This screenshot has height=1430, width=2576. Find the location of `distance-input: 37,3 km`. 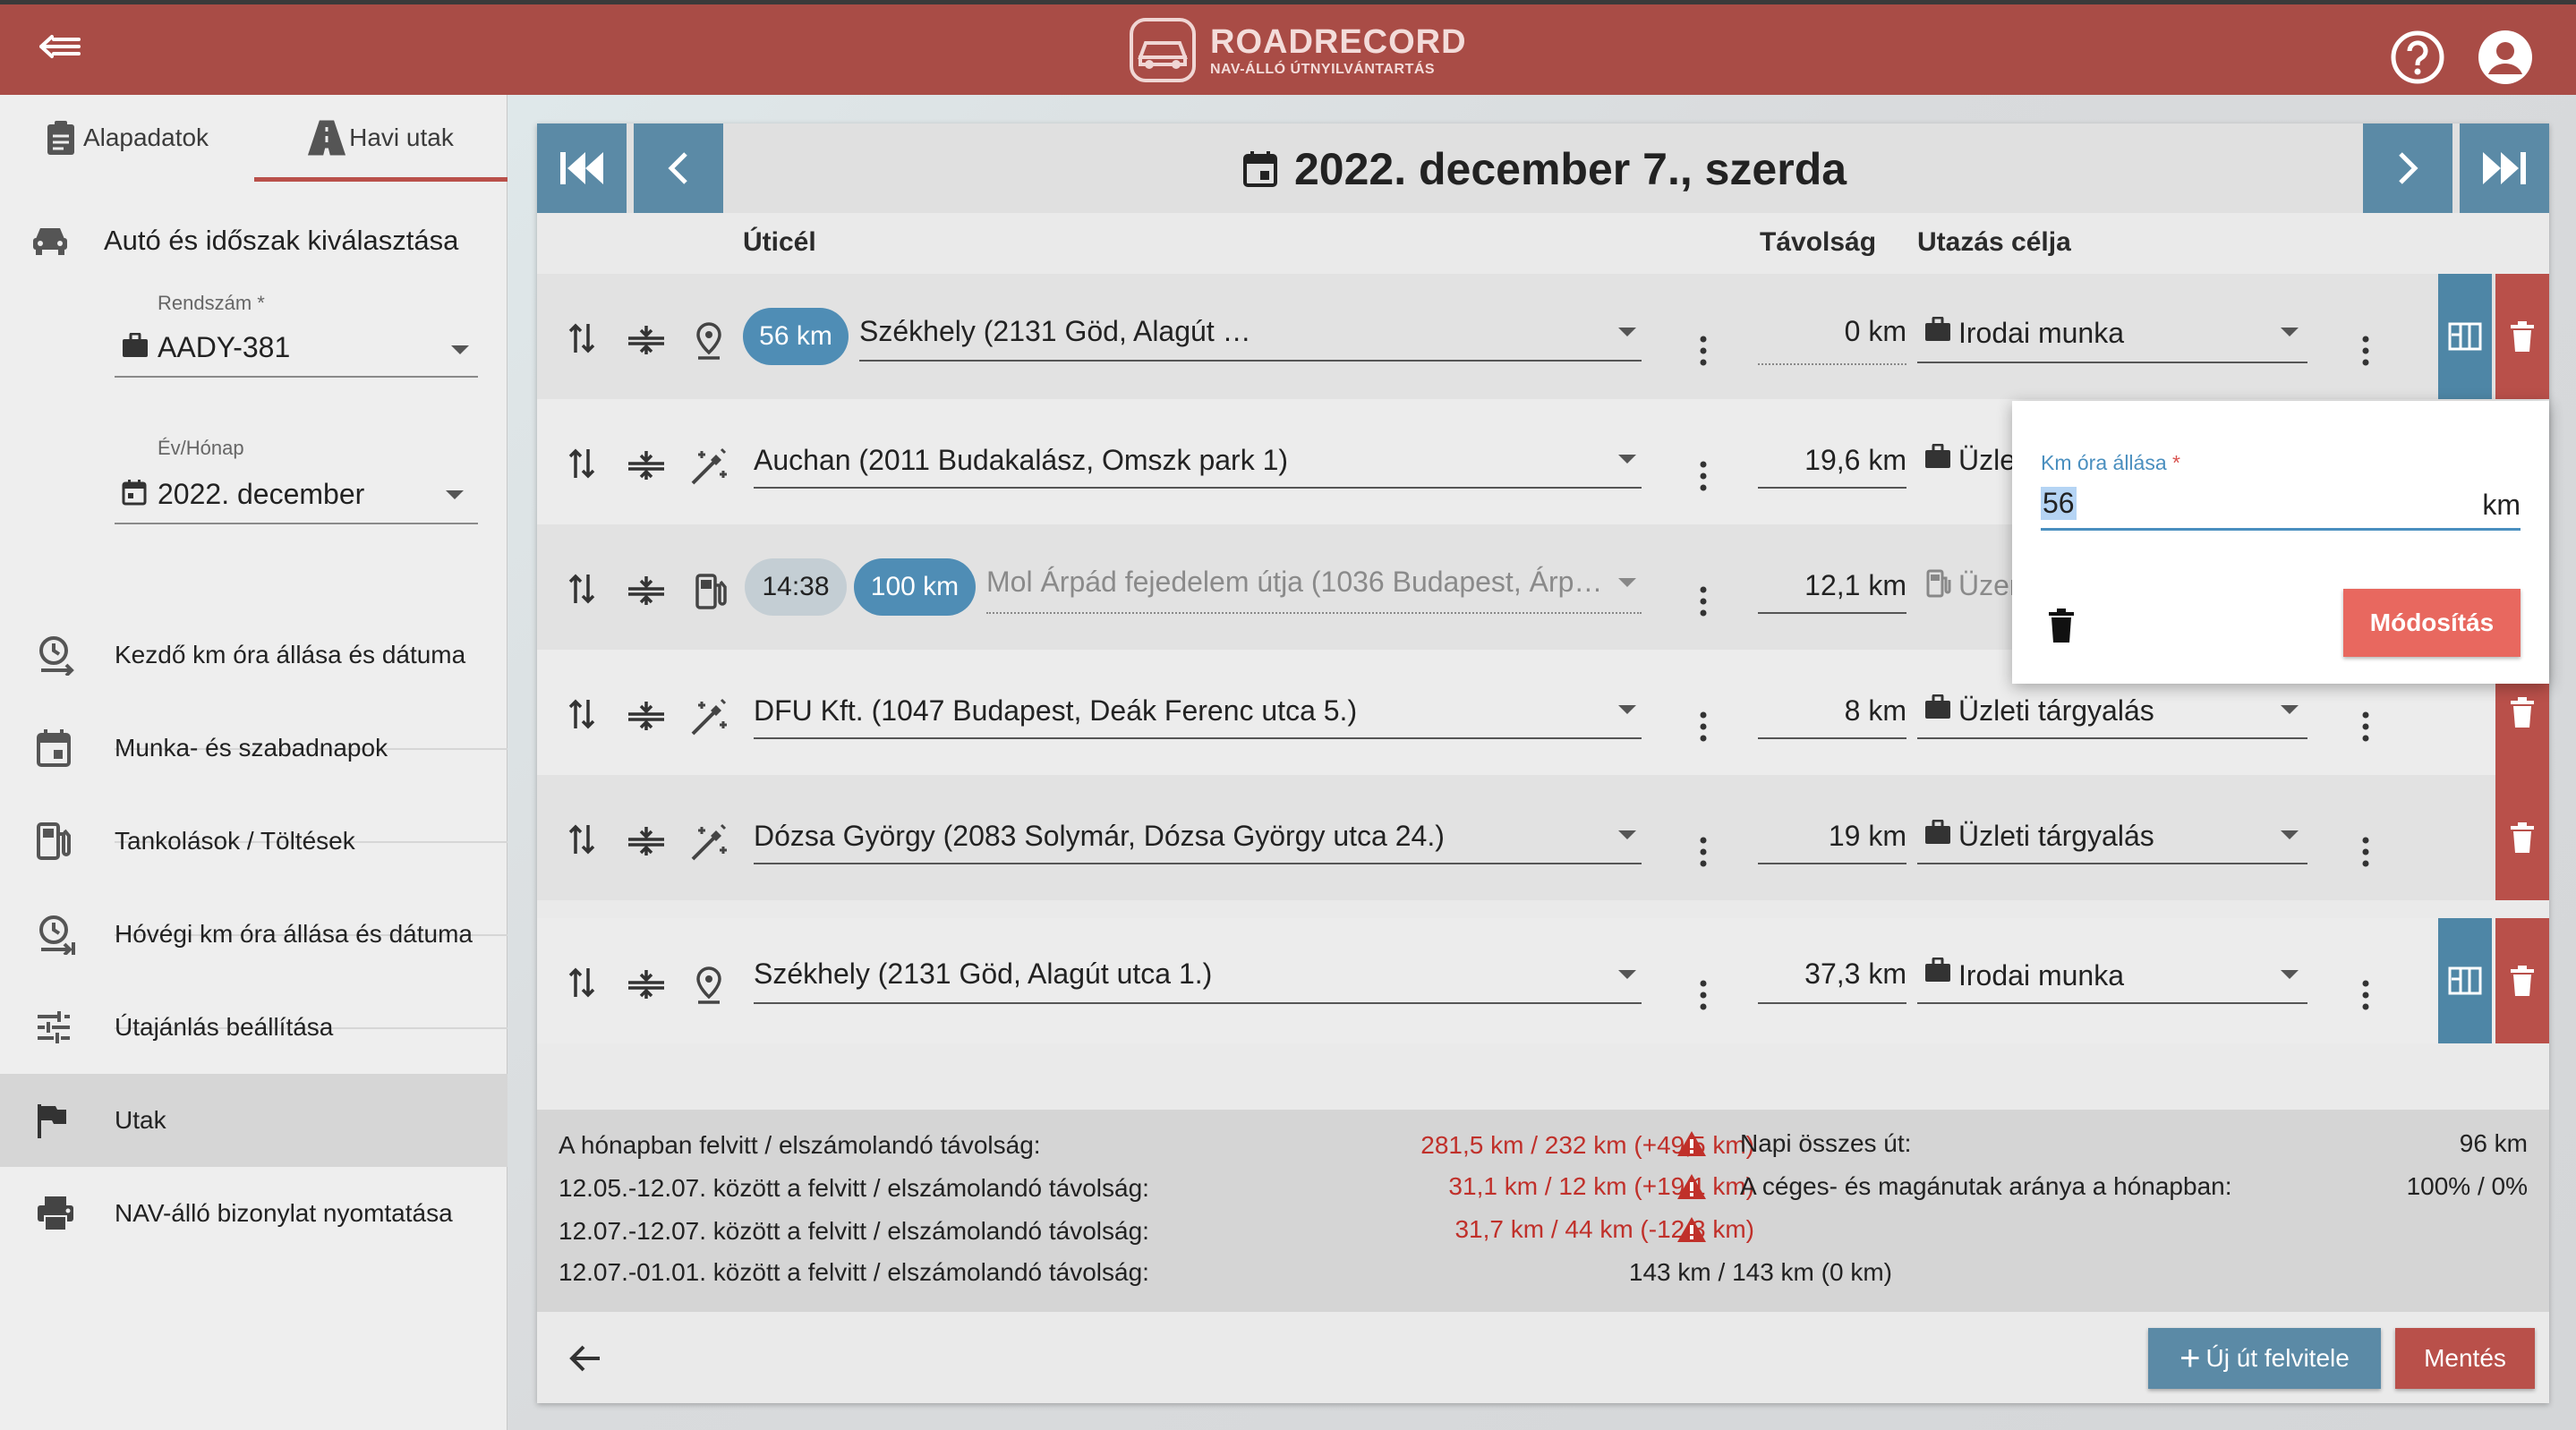

distance-input: 37,3 km is located at coordinates (1831, 975).